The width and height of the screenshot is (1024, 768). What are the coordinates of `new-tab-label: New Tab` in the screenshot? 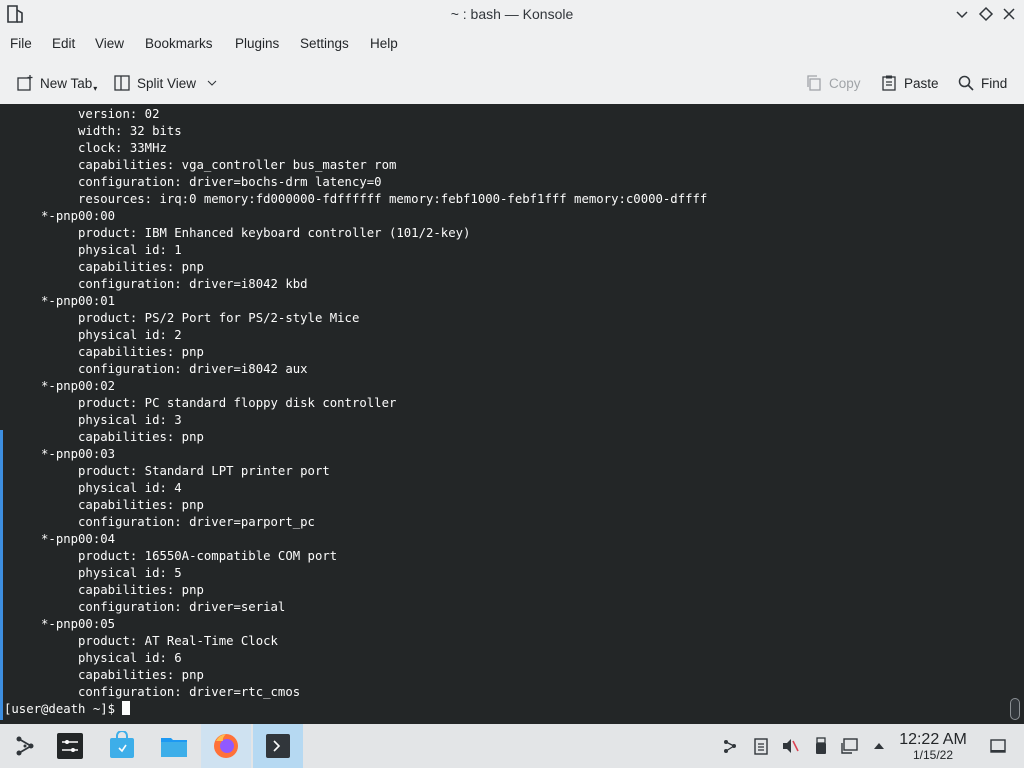 It's located at (66, 83).